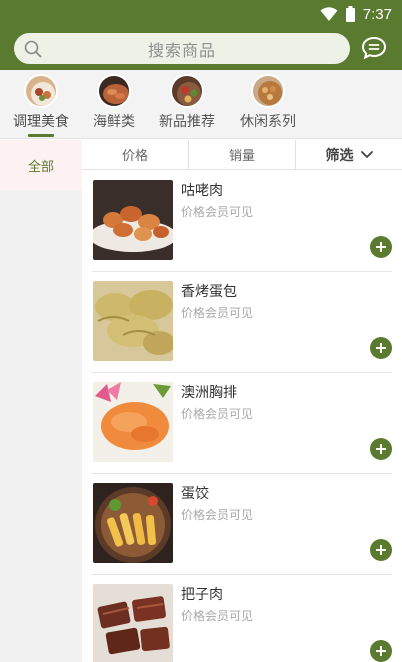 The width and height of the screenshot is (402, 662). What do you see at coordinates (242, 221) in the screenshot?
I see `product-row: 咕咾肉 价格会员可见` at bounding box center [242, 221].